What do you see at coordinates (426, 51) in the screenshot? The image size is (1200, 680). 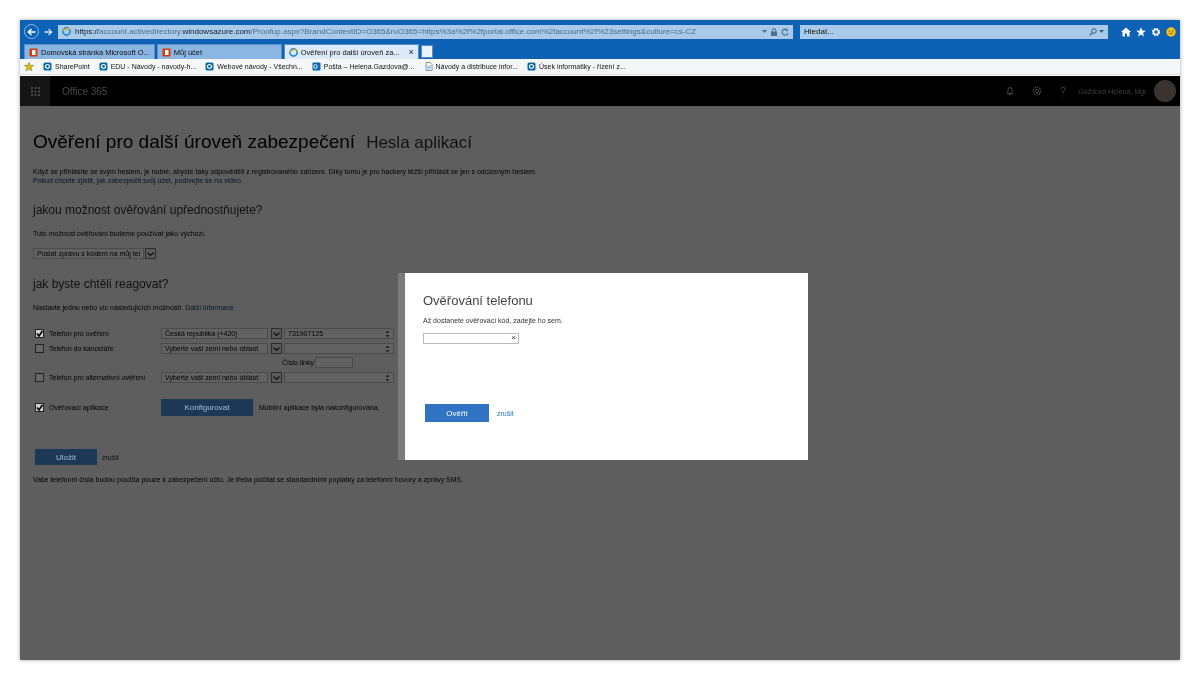 I see `new-tab-button` at bounding box center [426, 51].